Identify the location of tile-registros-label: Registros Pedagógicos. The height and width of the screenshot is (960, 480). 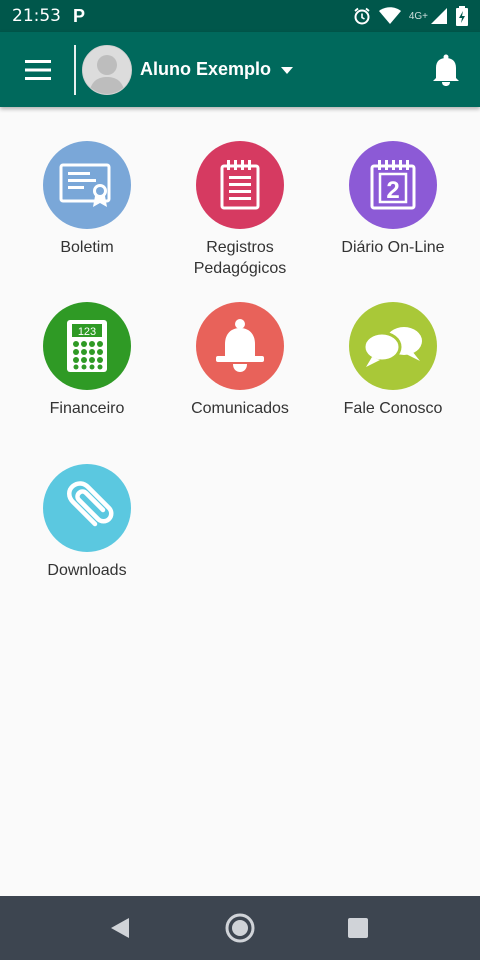
(240, 258).